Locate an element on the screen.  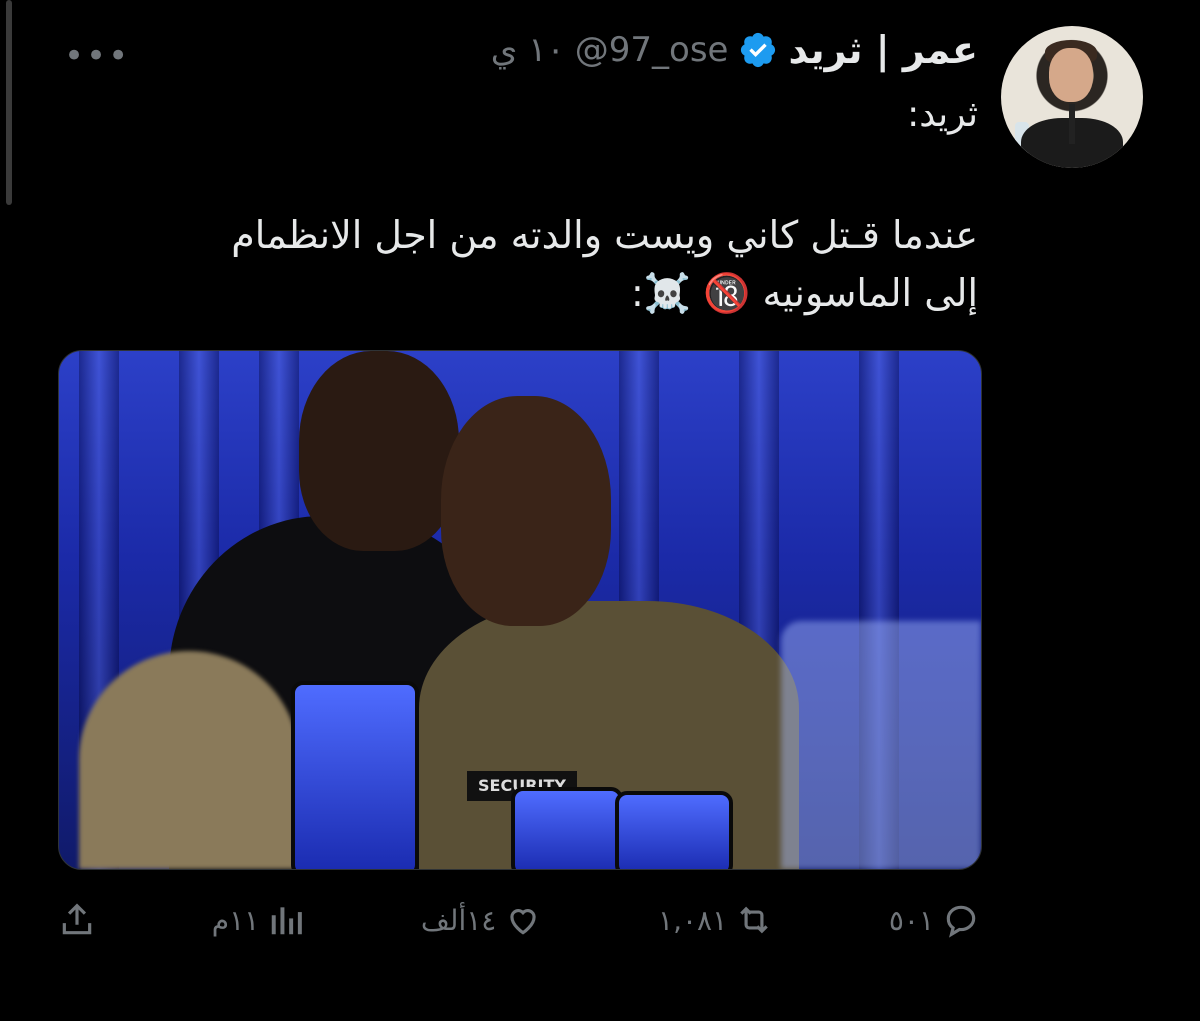
avatar is located at coordinates (1072, 97).